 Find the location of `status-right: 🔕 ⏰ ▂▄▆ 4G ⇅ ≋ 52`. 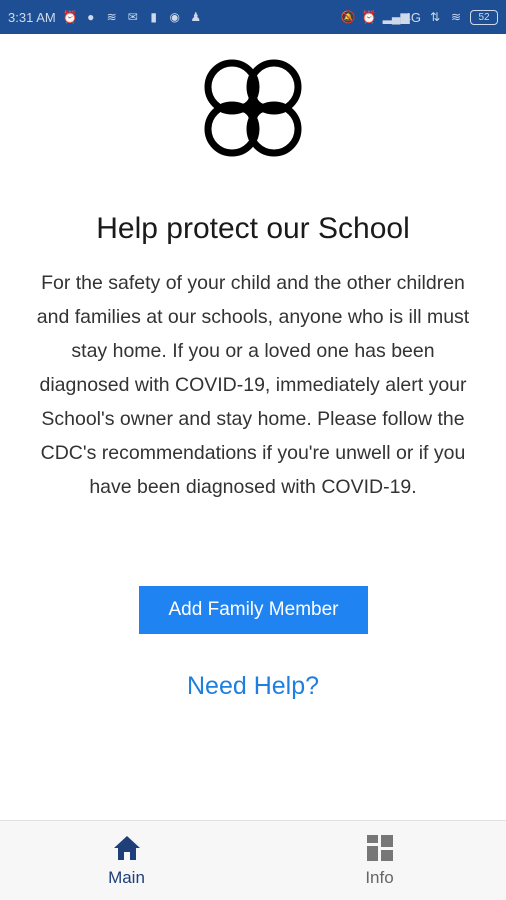

status-right: 🔕 ⏰ ▂▄▆ 4G ⇅ ≋ 52 is located at coordinates (419, 17).